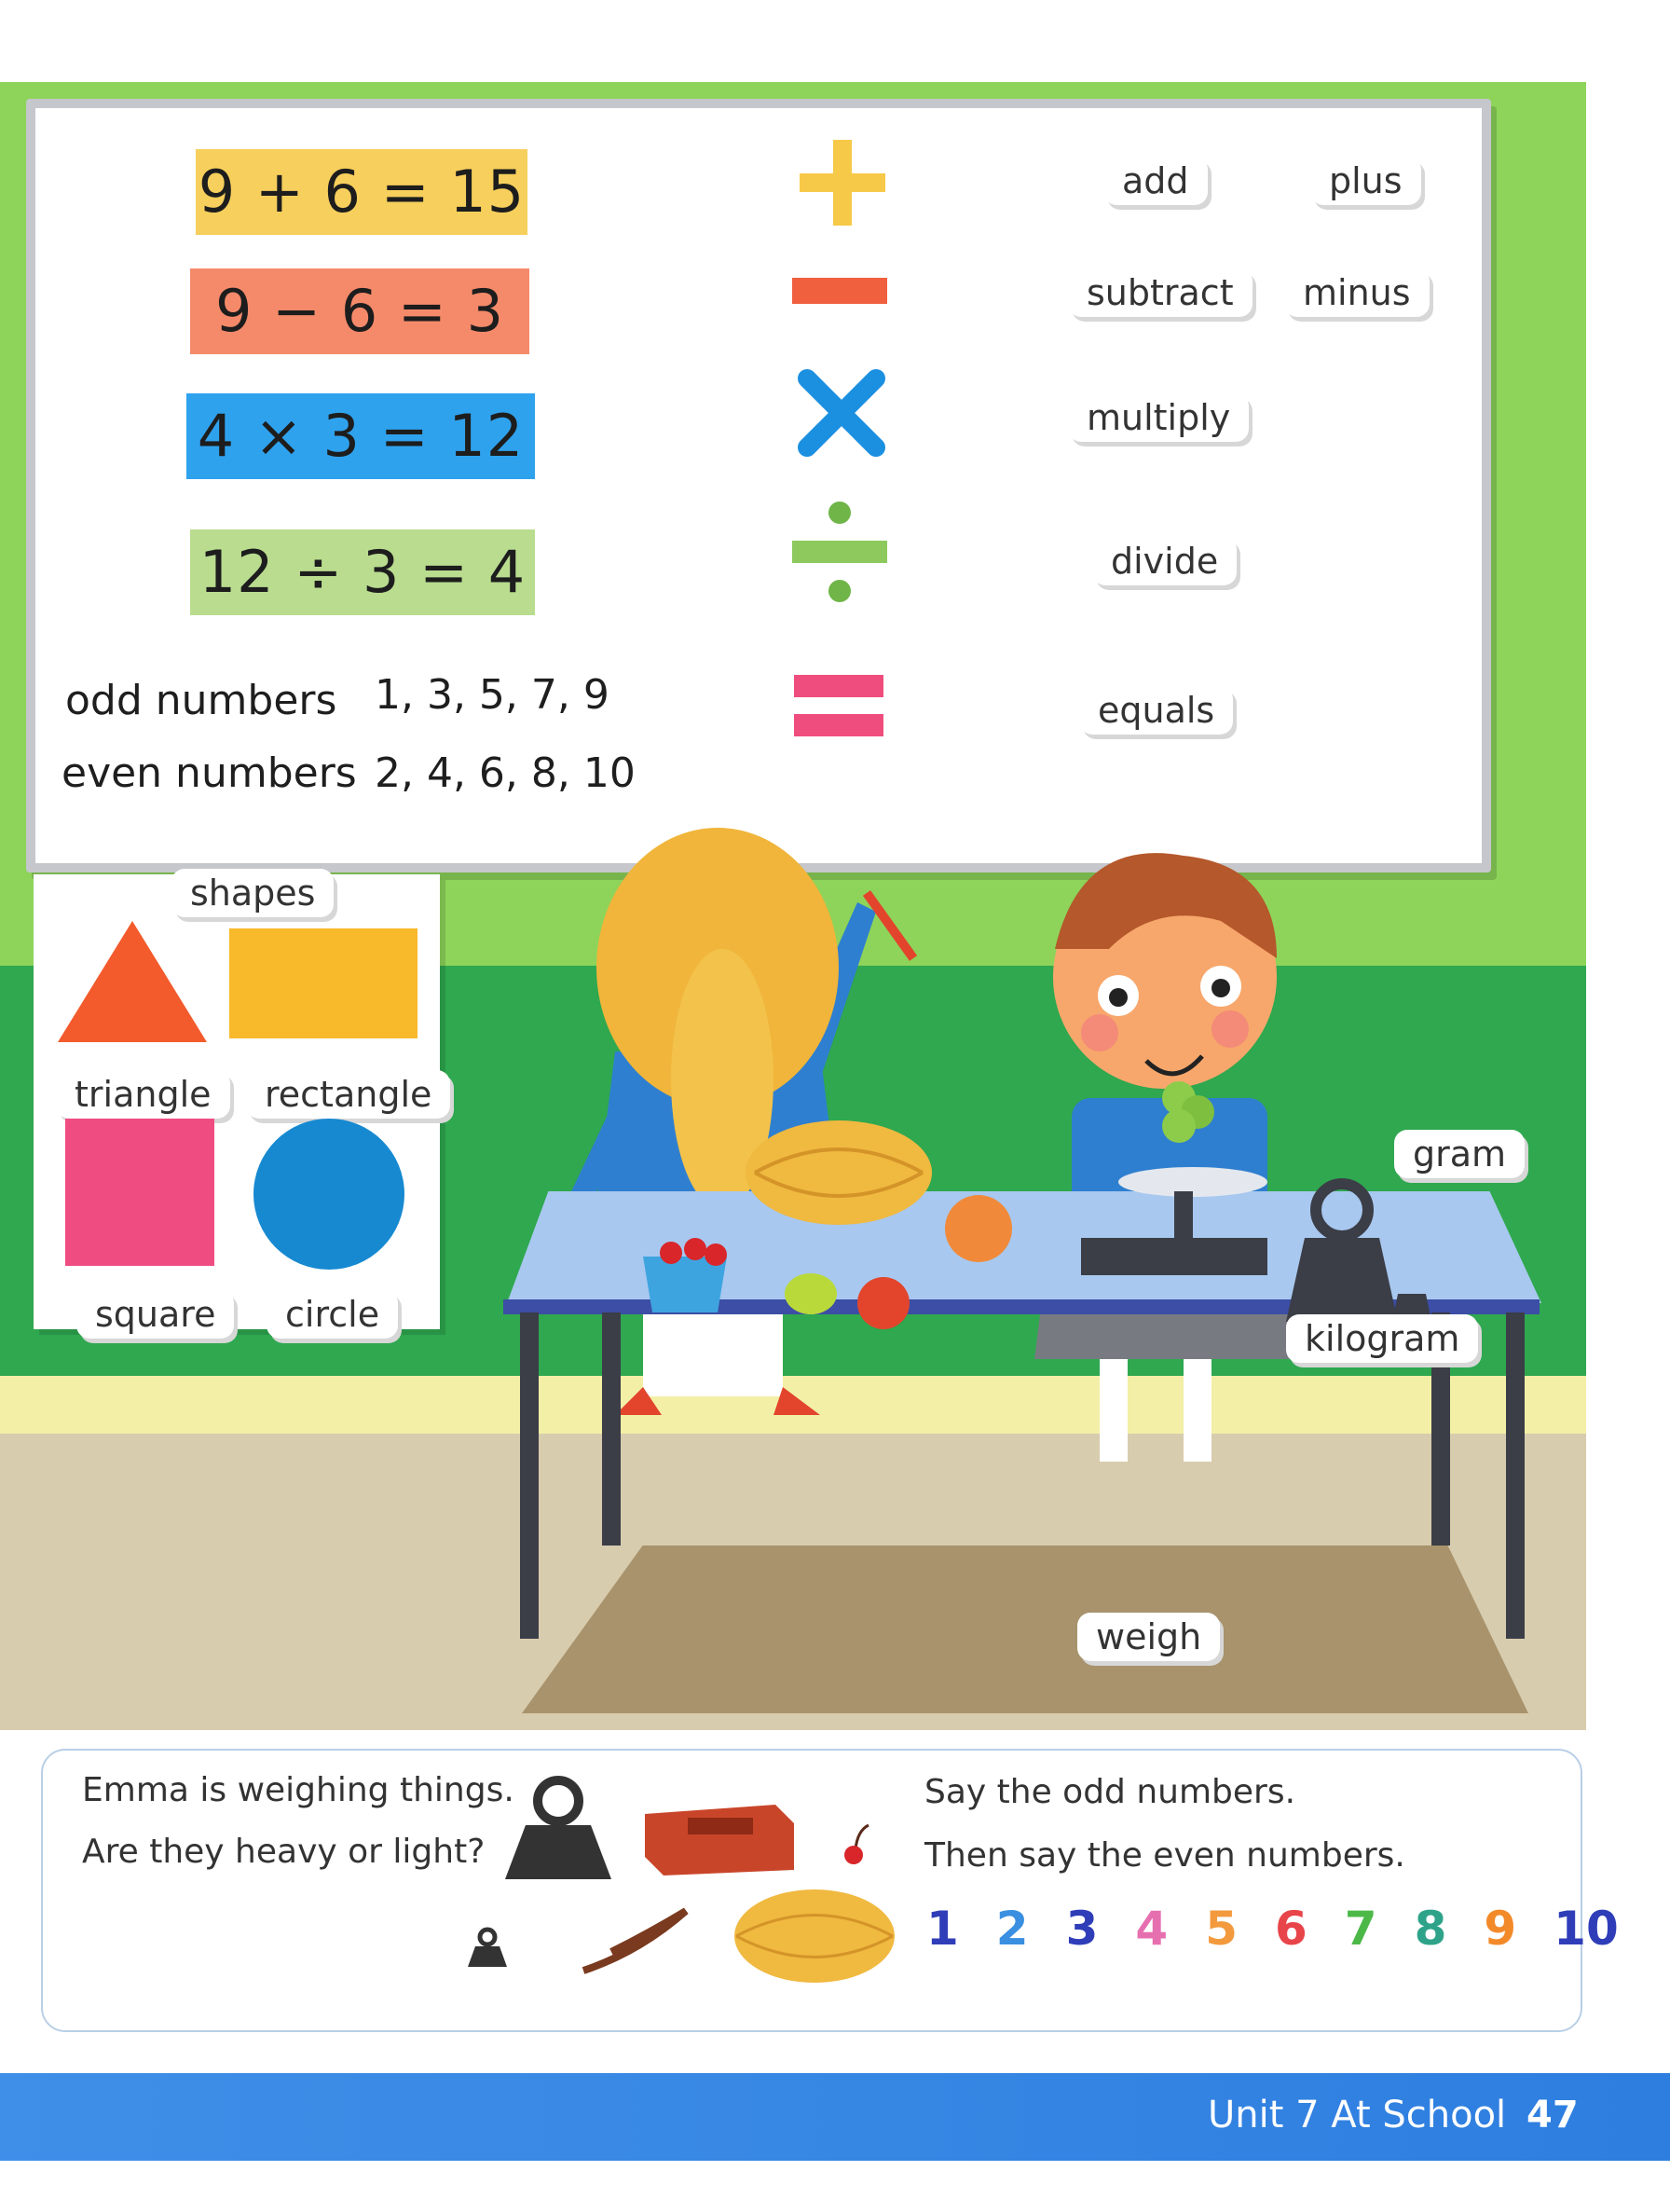  What do you see at coordinates (1156, 710) in the screenshot?
I see `word-equals: equals` at bounding box center [1156, 710].